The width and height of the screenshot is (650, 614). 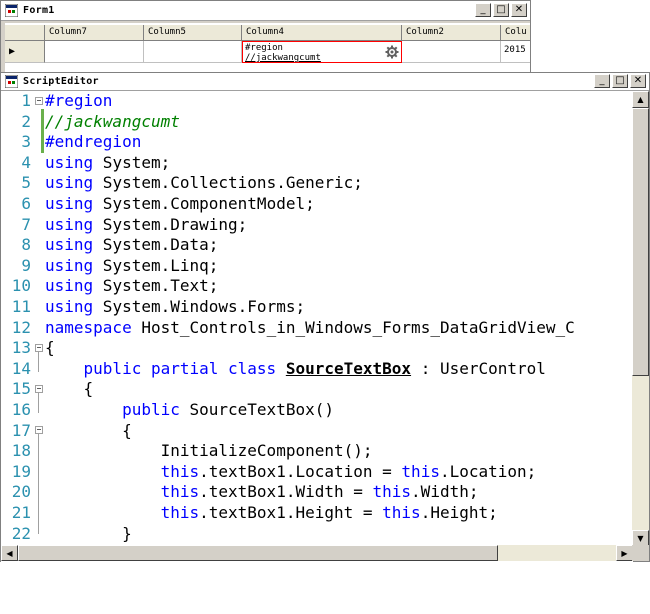 What do you see at coordinates (26, 203) in the screenshot?
I see `line-number: 6` at bounding box center [26, 203].